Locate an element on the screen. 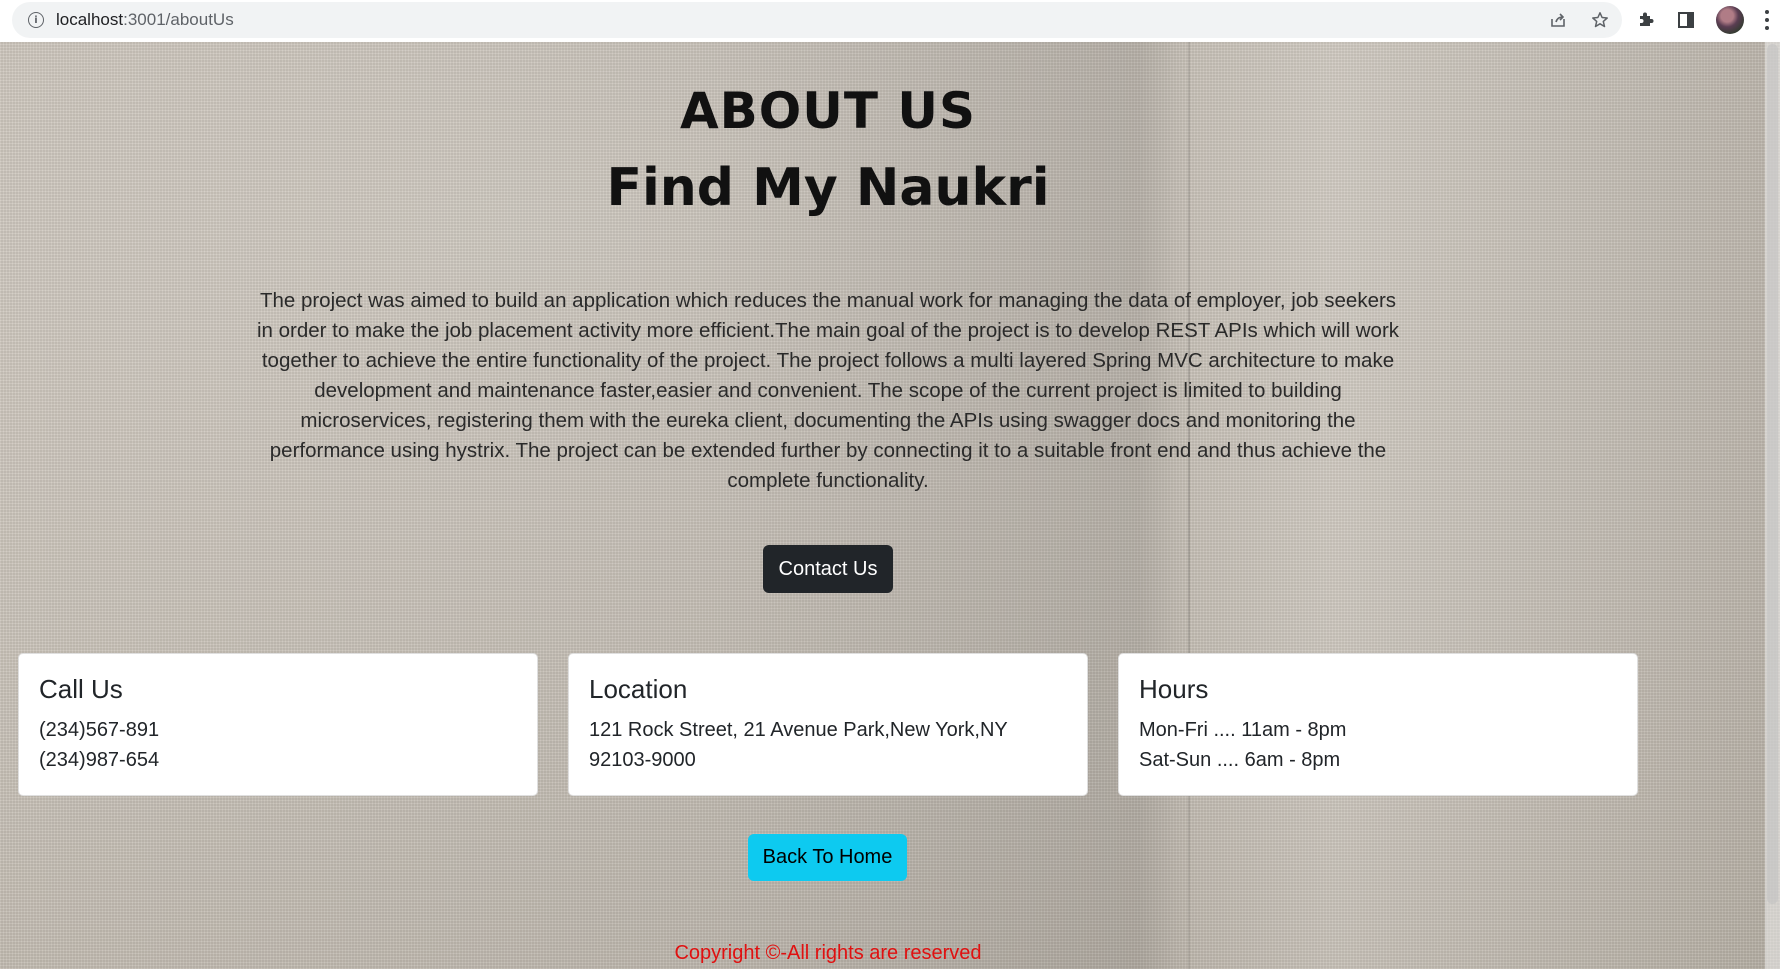 The image size is (1780, 969). url-text: localhost:3001/aboutUs is located at coordinates (145, 20).